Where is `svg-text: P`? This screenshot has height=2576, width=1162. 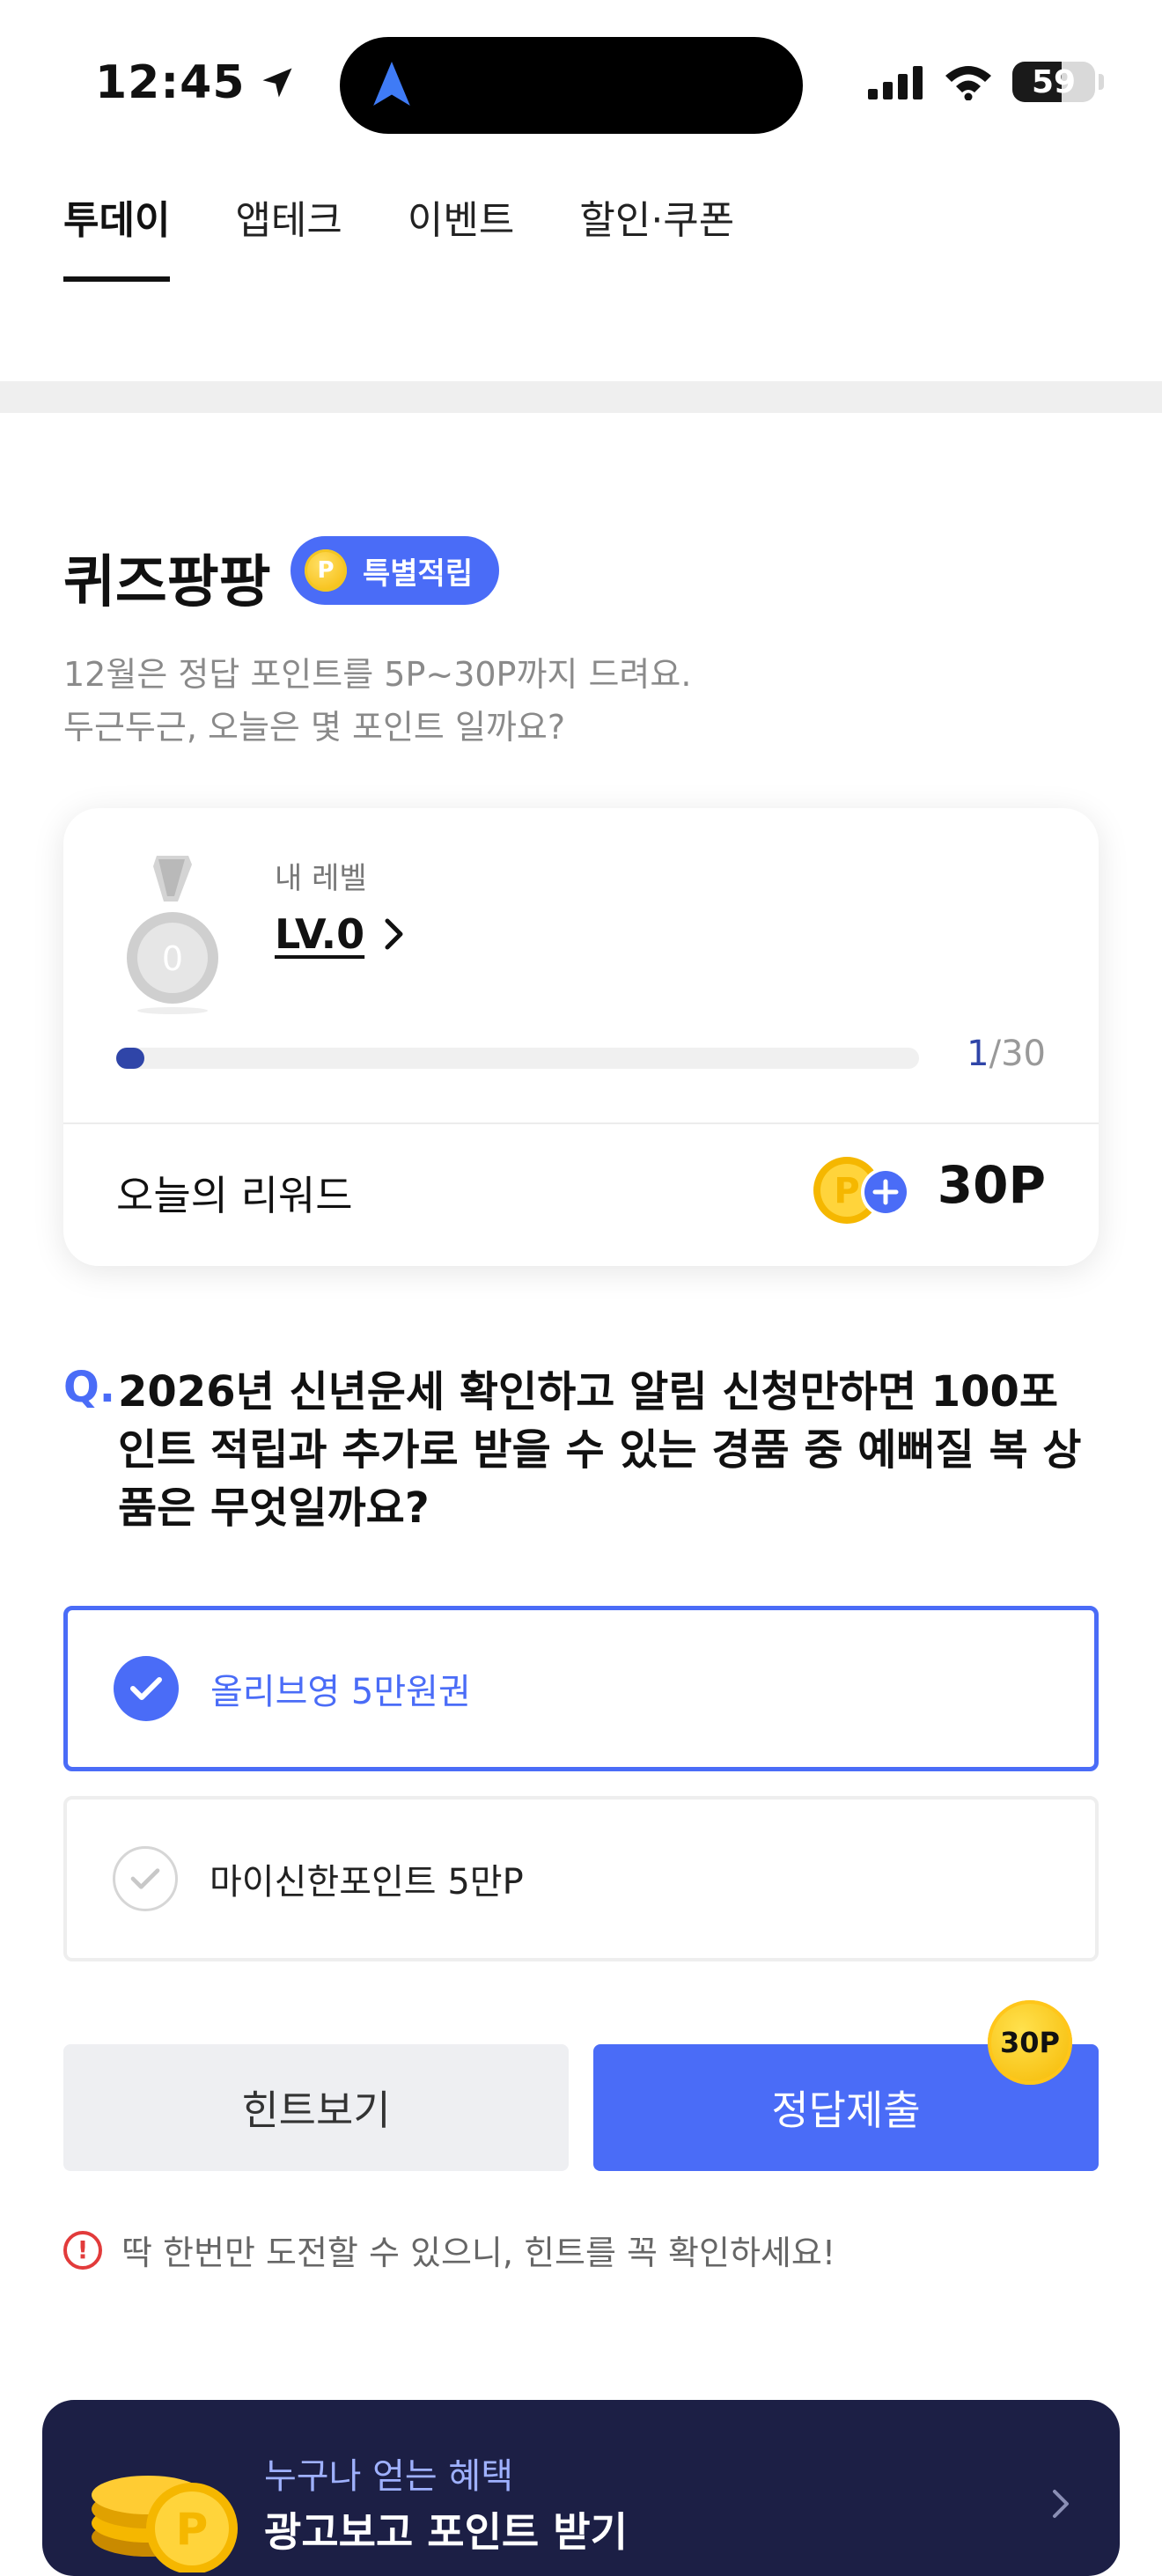
svg-text: P is located at coordinates (846, 1191).